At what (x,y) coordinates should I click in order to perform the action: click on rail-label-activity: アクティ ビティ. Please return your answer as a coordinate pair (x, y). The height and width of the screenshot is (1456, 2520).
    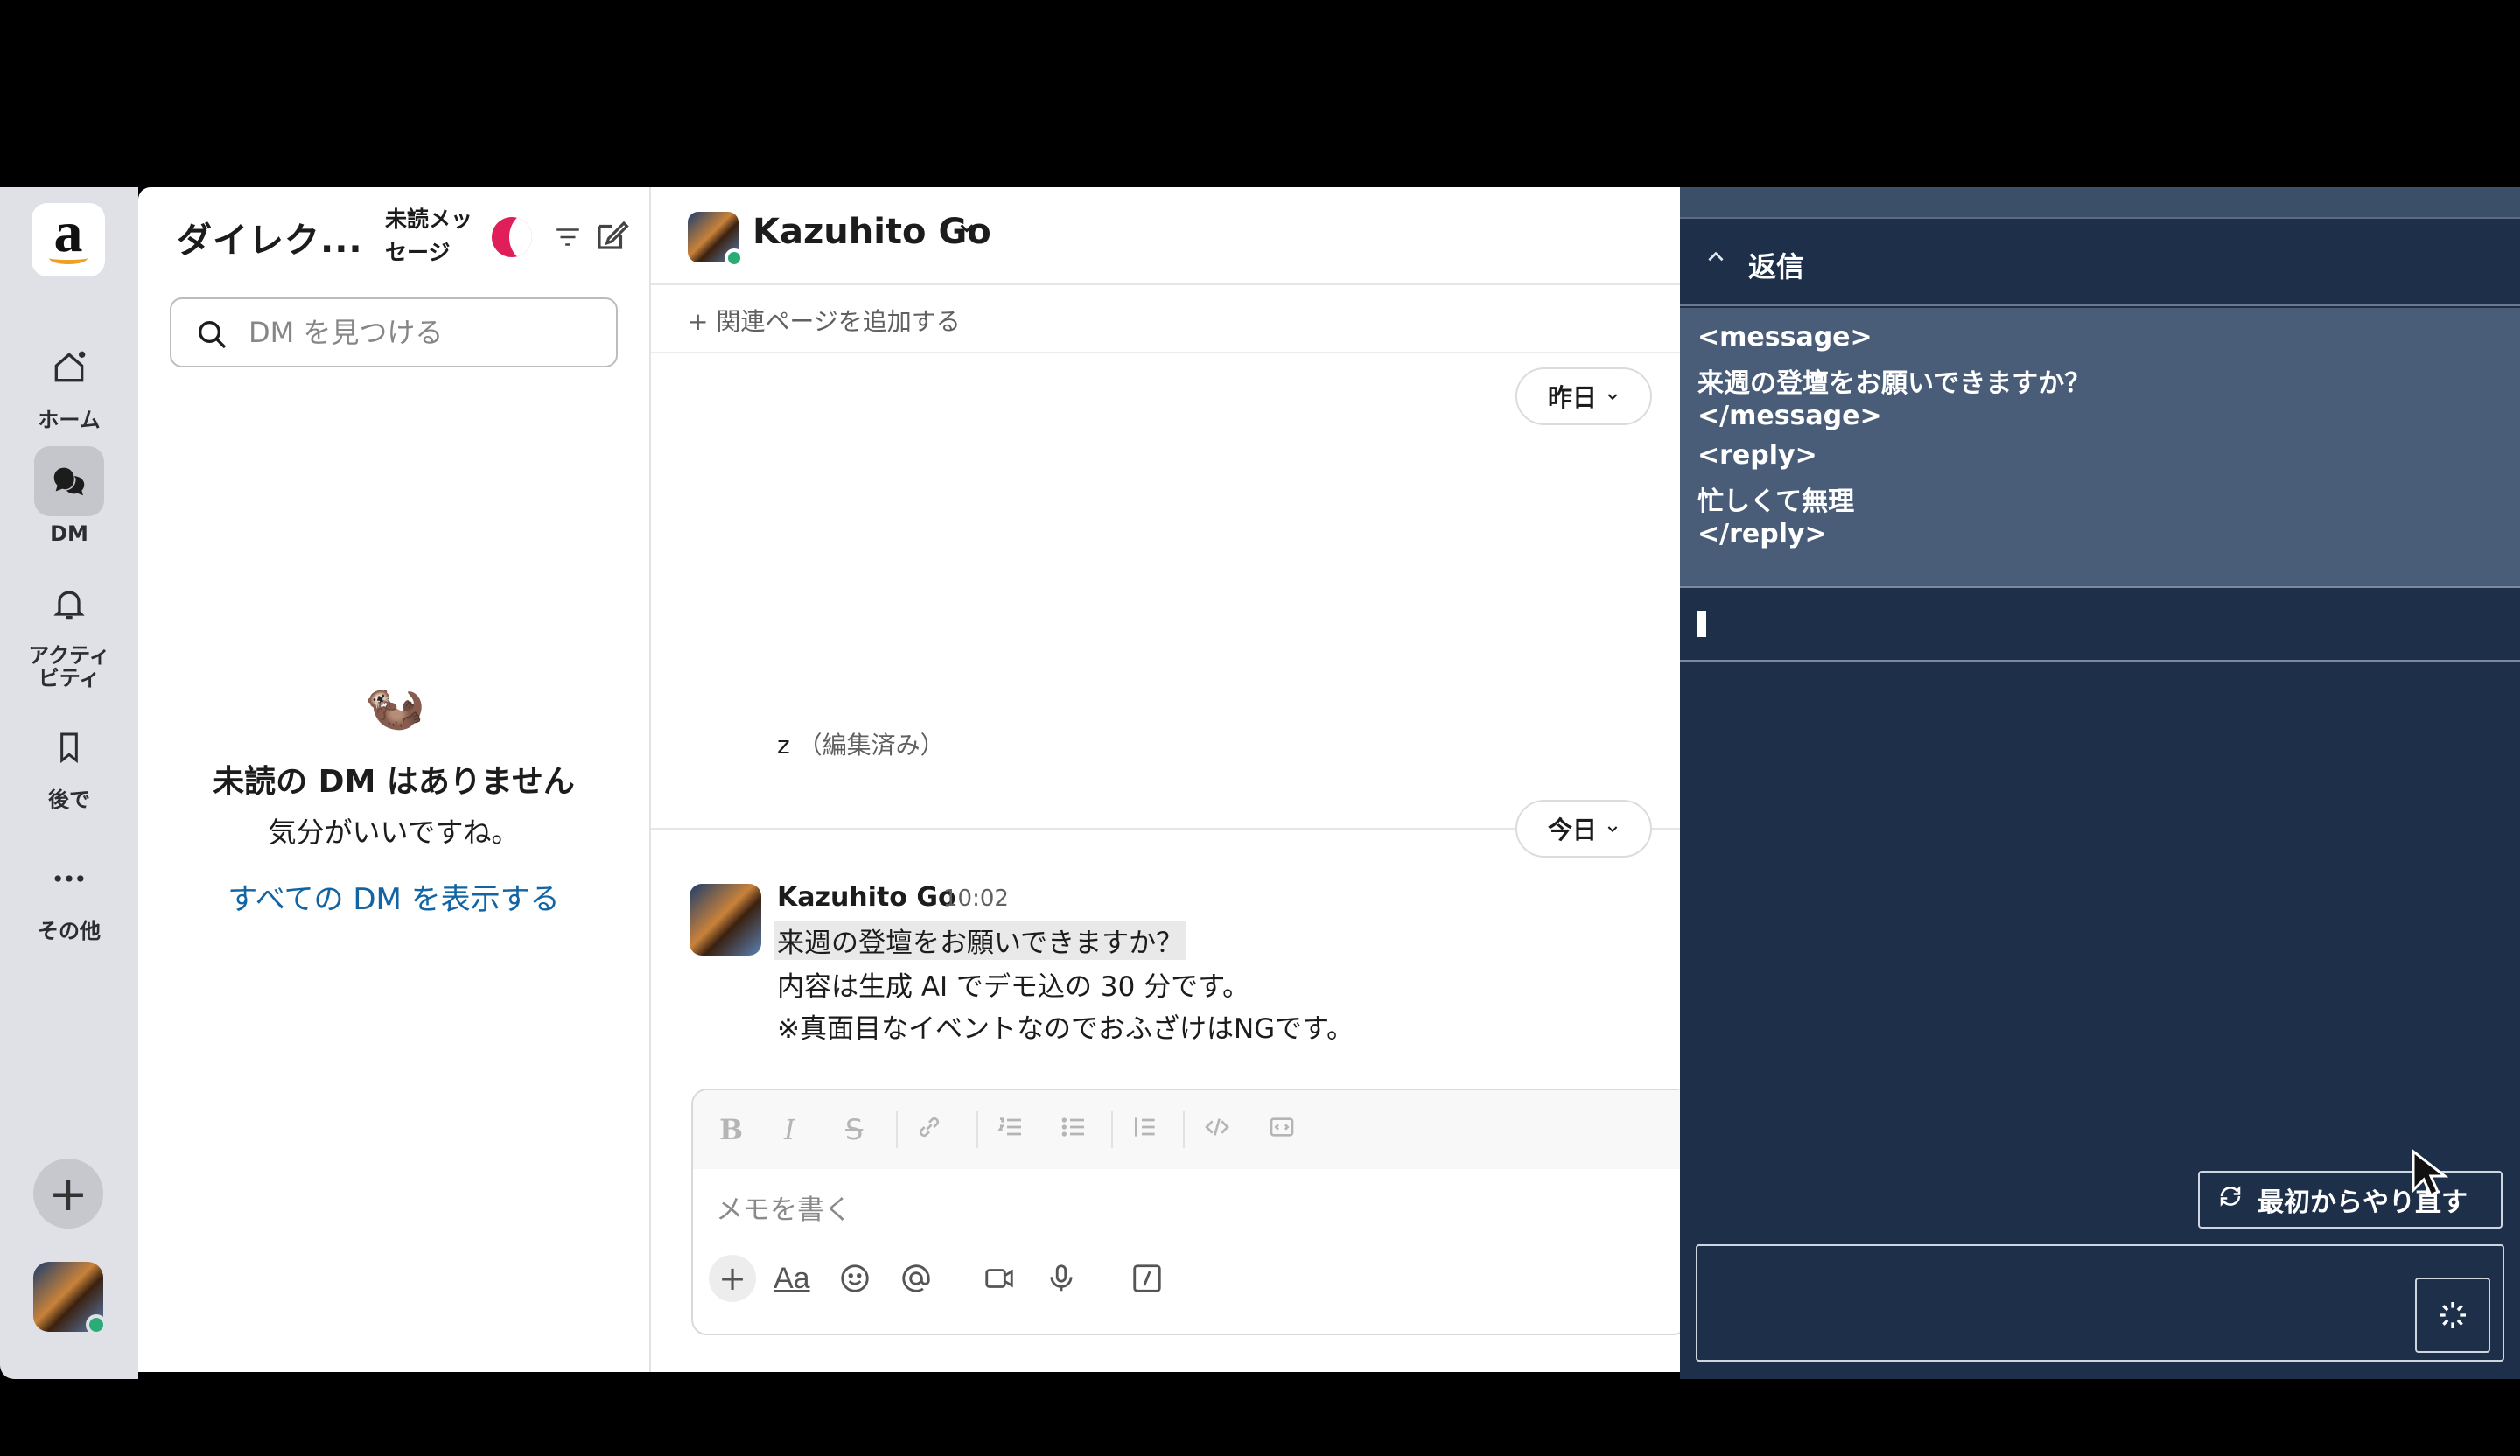
    Looking at the image, I should click on (69, 666).